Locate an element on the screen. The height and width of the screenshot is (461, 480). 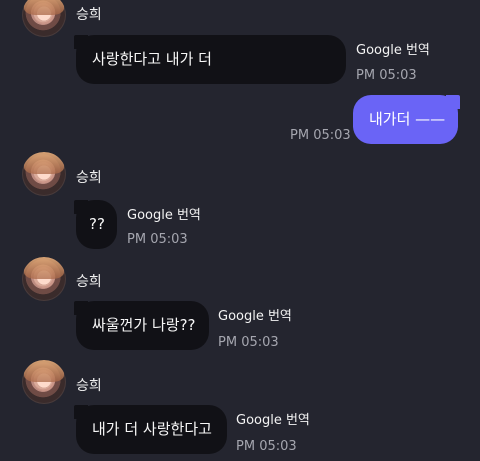
message-bubble: ?? is located at coordinates (95, 224).